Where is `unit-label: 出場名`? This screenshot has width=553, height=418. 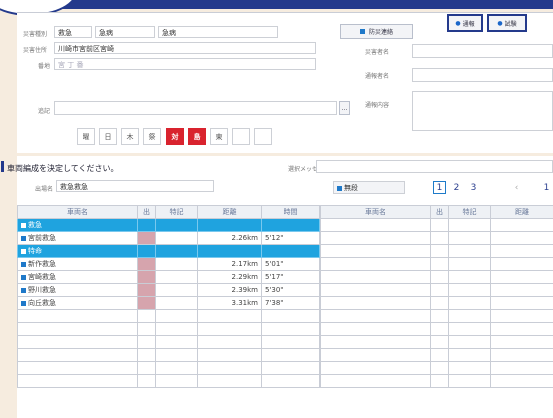 unit-label: 出場名 is located at coordinates (44, 189).